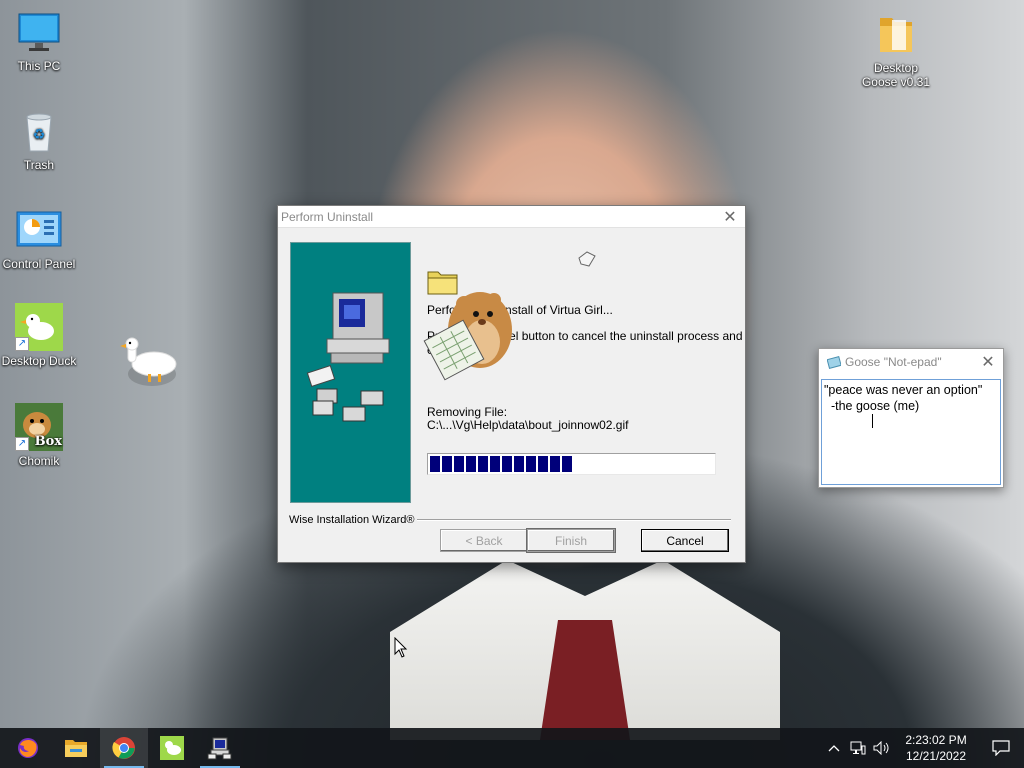 The width and height of the screenshot is (1024, 768). I want to click on taskbar-clock: 2:23:02 PM 12/21/2022, so click(936, 748).